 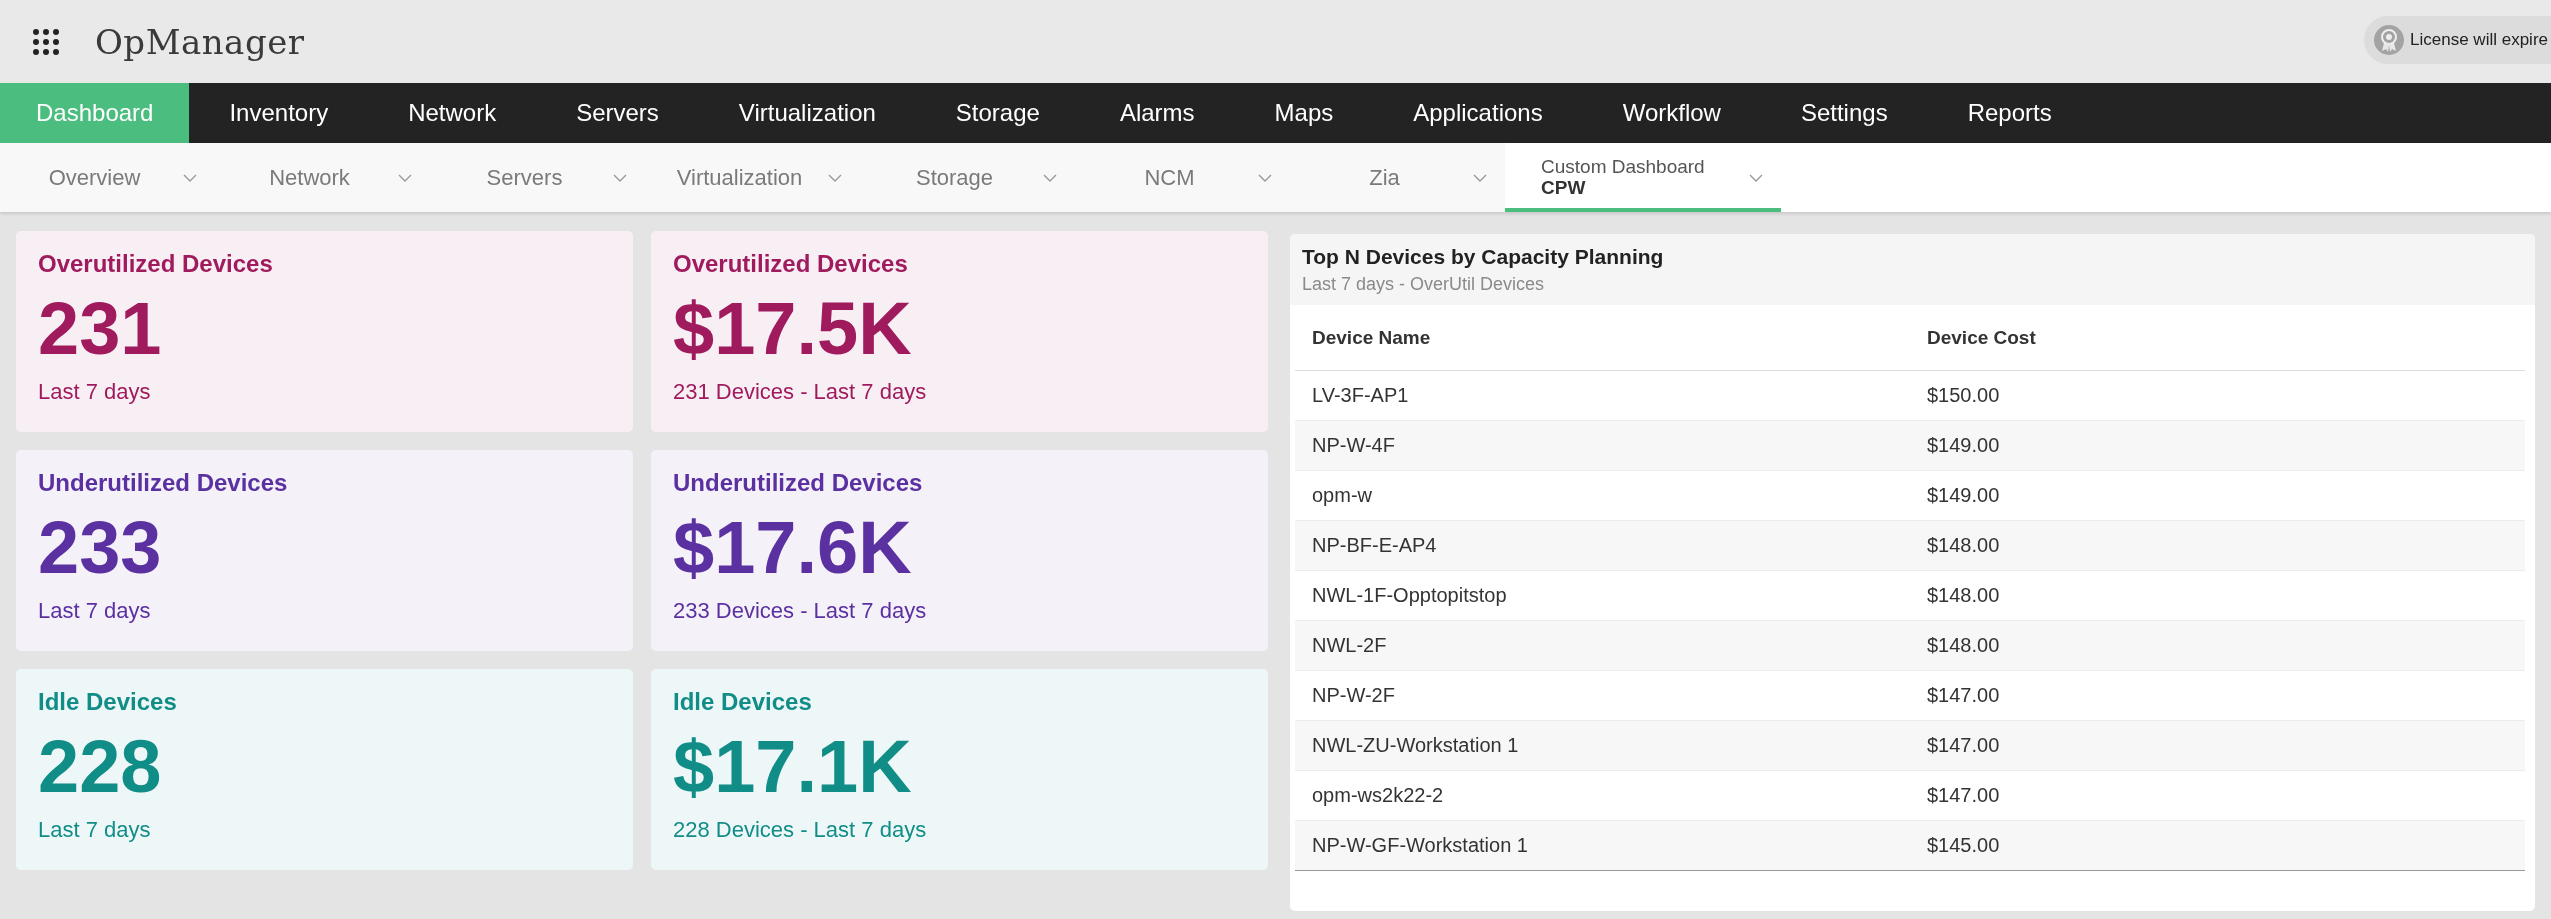 I want to click on app-title: OpManager, so click(x=200, y=41).